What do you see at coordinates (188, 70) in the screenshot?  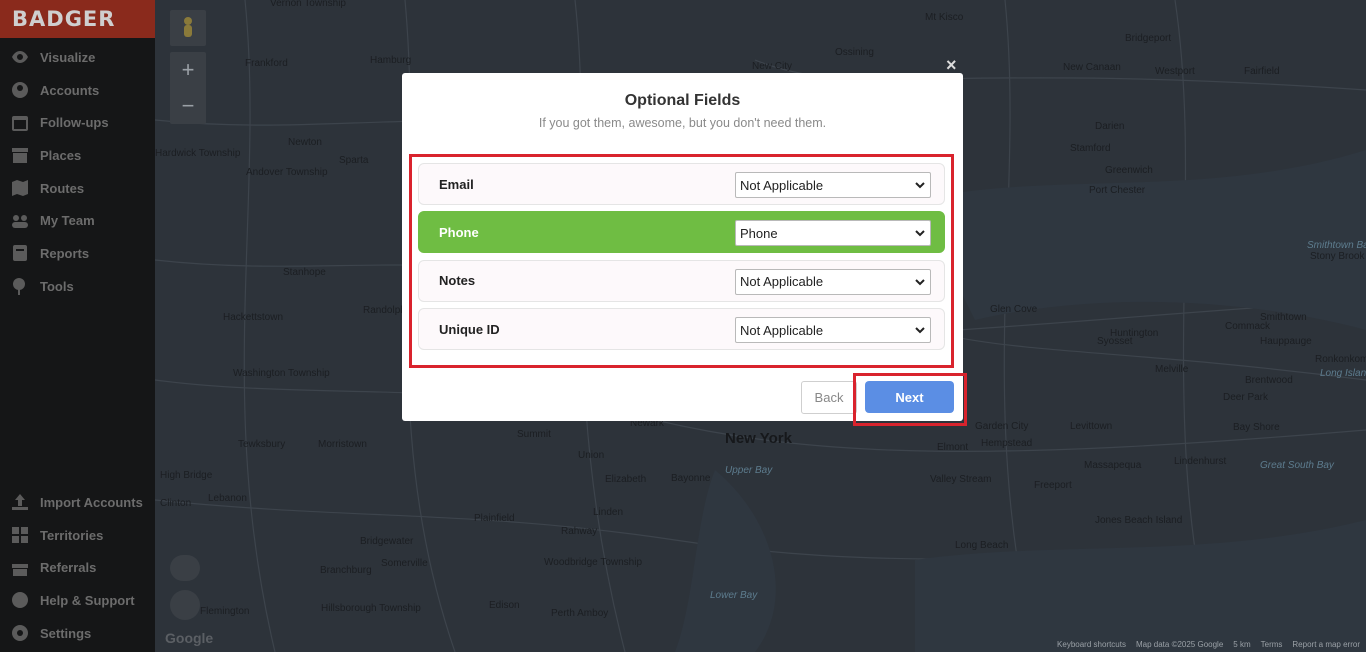 I see `zoom-in-button: +` at bounding box center [188, 70].